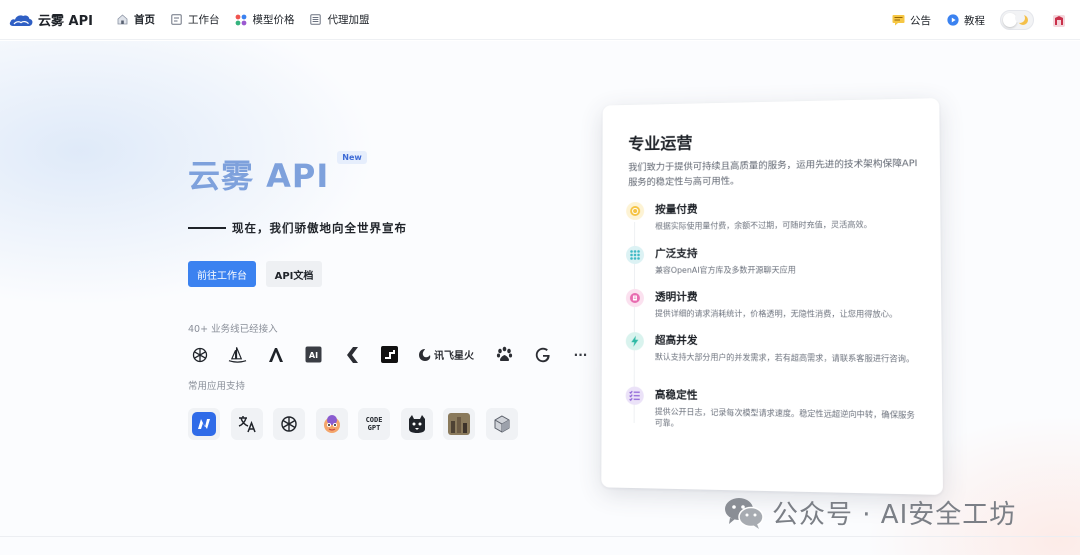 The height and width of the screenshot is (555, 1080). Describe the element at coordinates (233, 328) in the screenshot. I see `models-label: 40+ 业务线已经接入` at that location.